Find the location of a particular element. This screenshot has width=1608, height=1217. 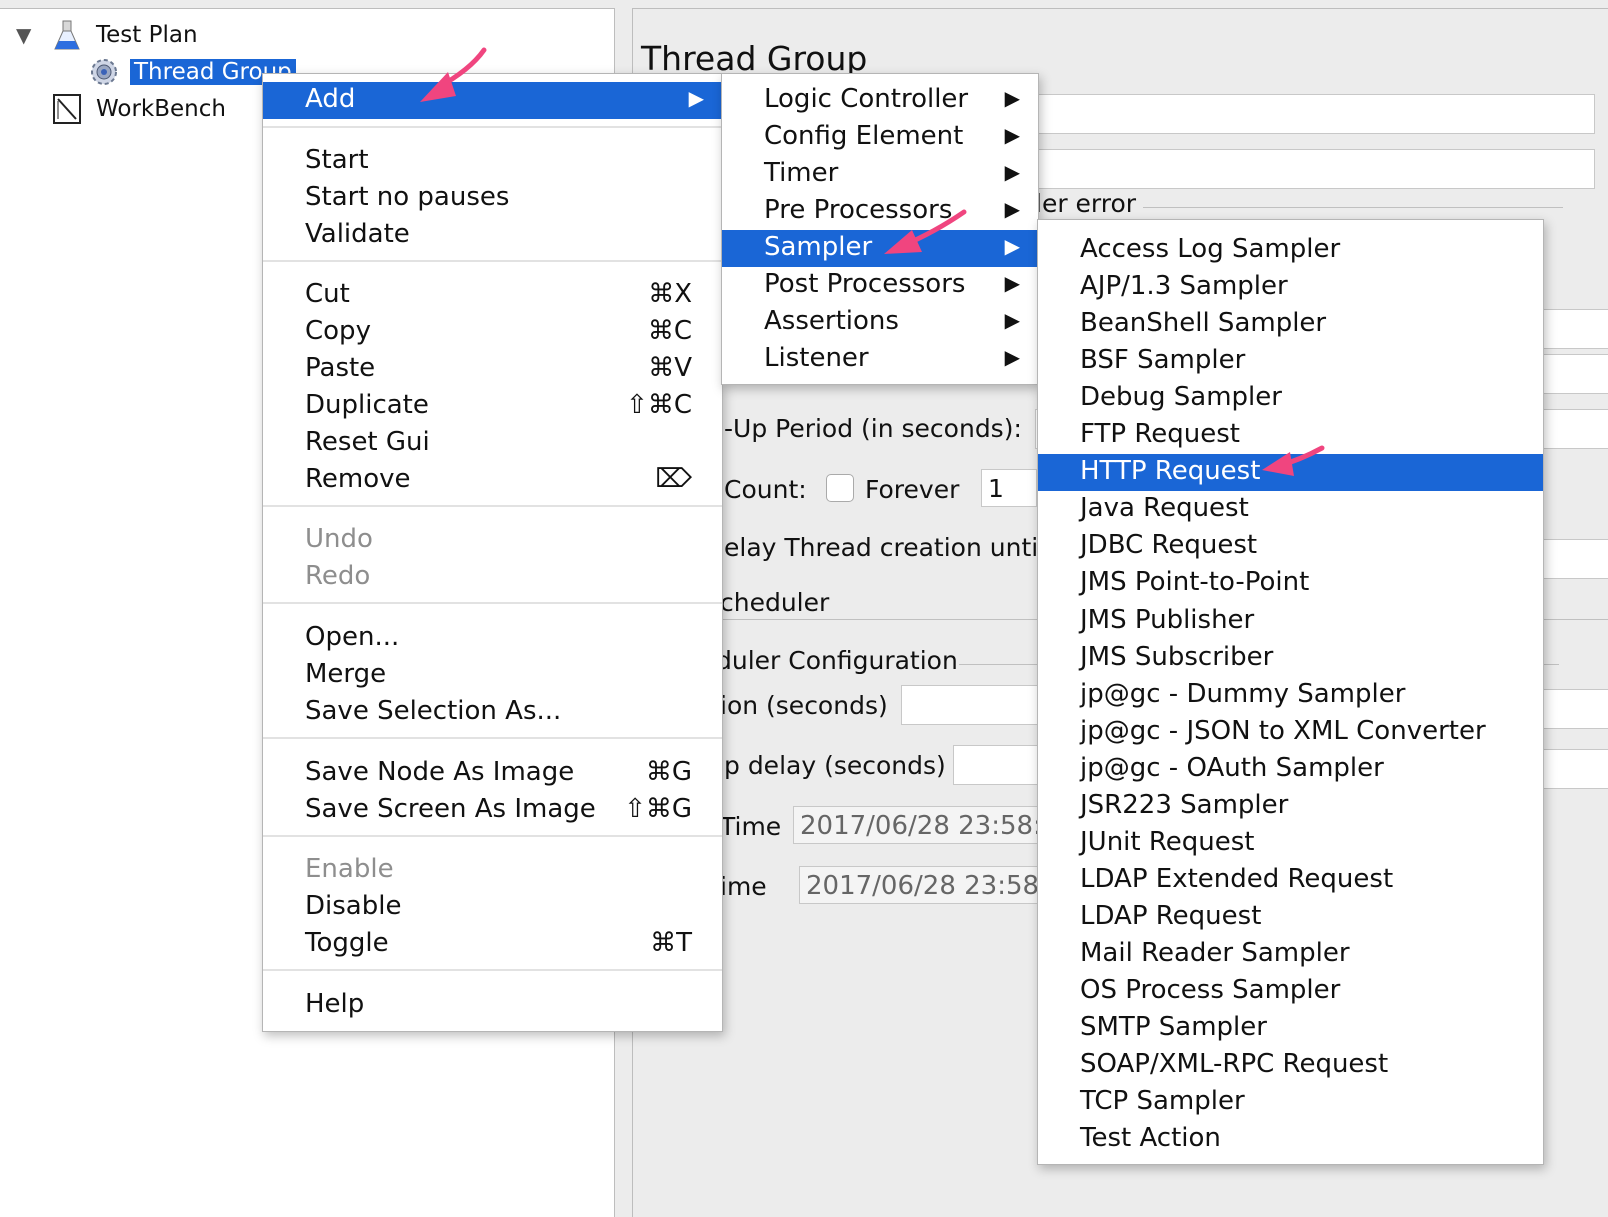

menu-item-cut: Cut ⌘X is located at coordinates (492, 295).